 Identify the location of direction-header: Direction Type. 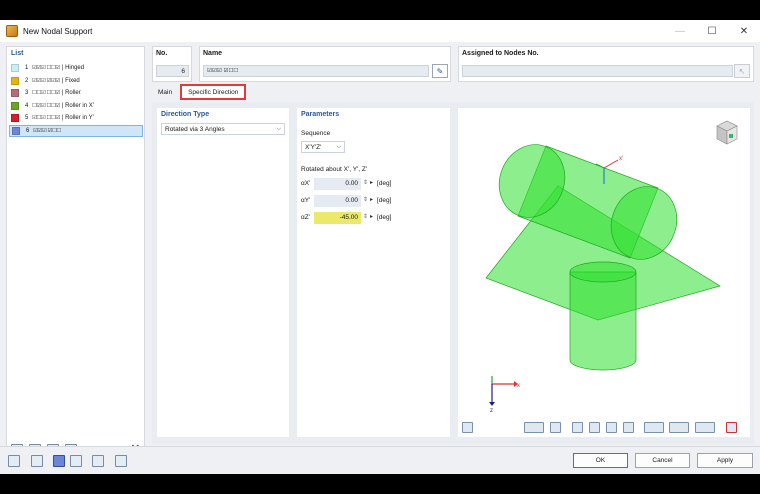
(185, 114).